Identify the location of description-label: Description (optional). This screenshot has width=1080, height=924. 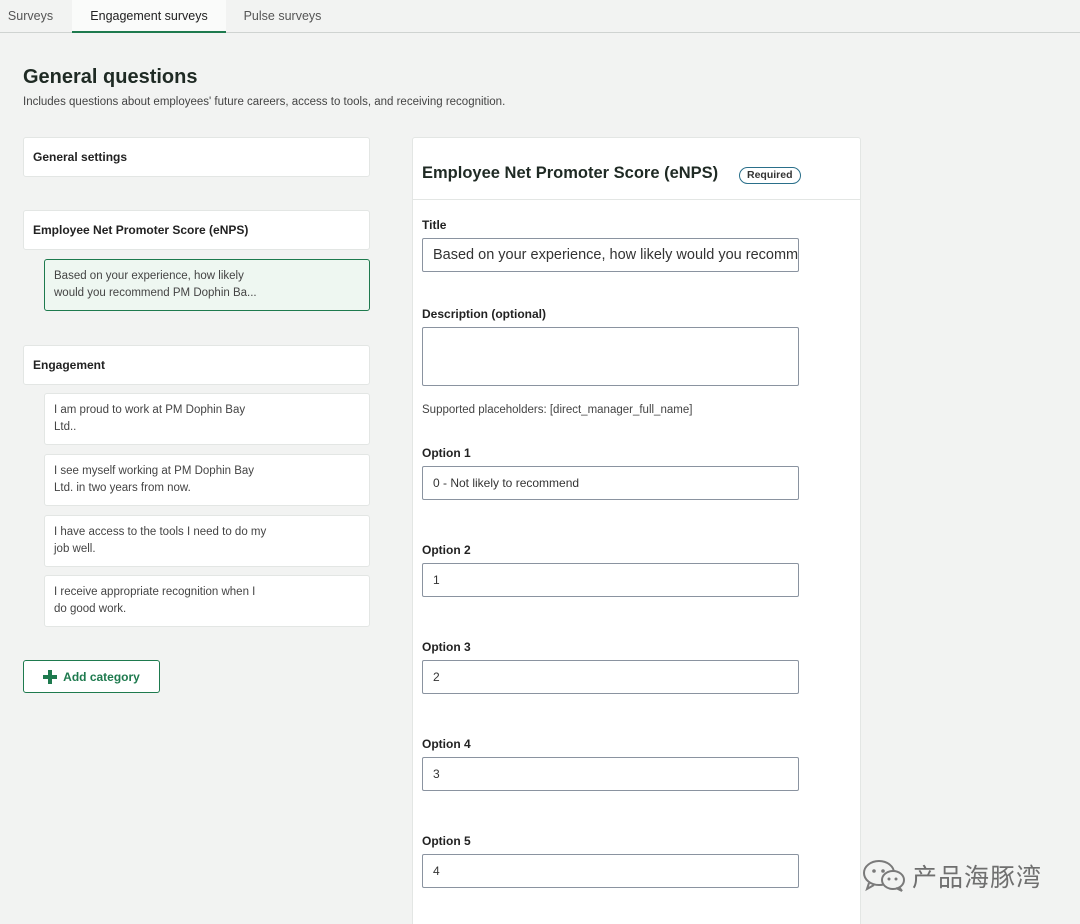
(484, 314).